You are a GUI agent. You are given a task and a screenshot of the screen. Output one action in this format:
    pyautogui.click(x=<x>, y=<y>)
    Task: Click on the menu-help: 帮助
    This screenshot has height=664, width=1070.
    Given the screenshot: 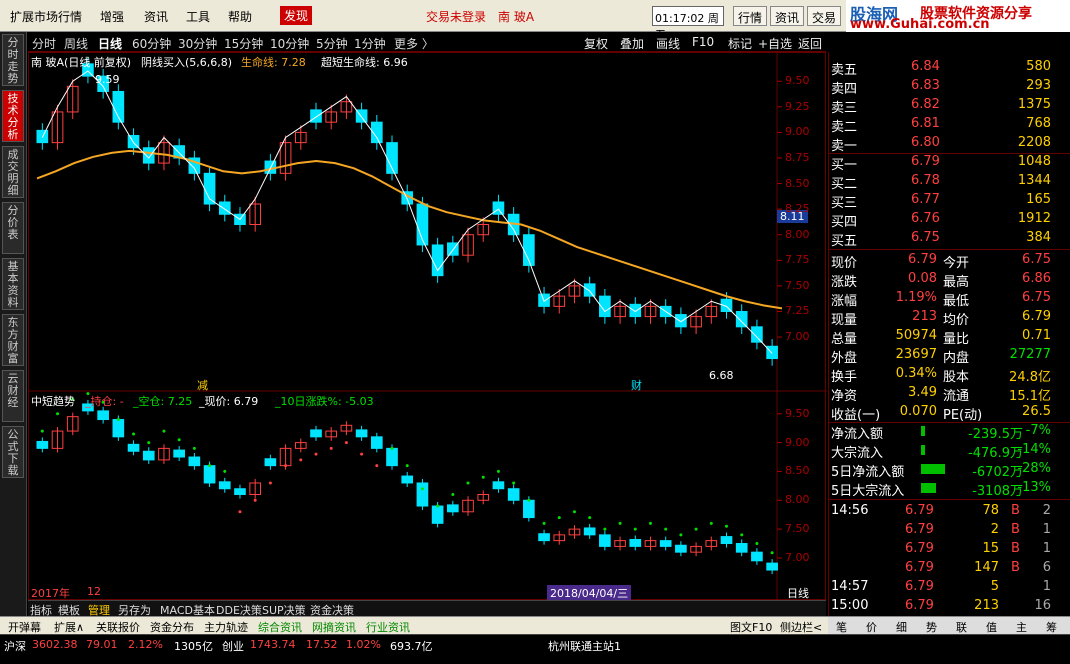 What is the action you would take?
    pyautogui.click(x=240, y=16)
    